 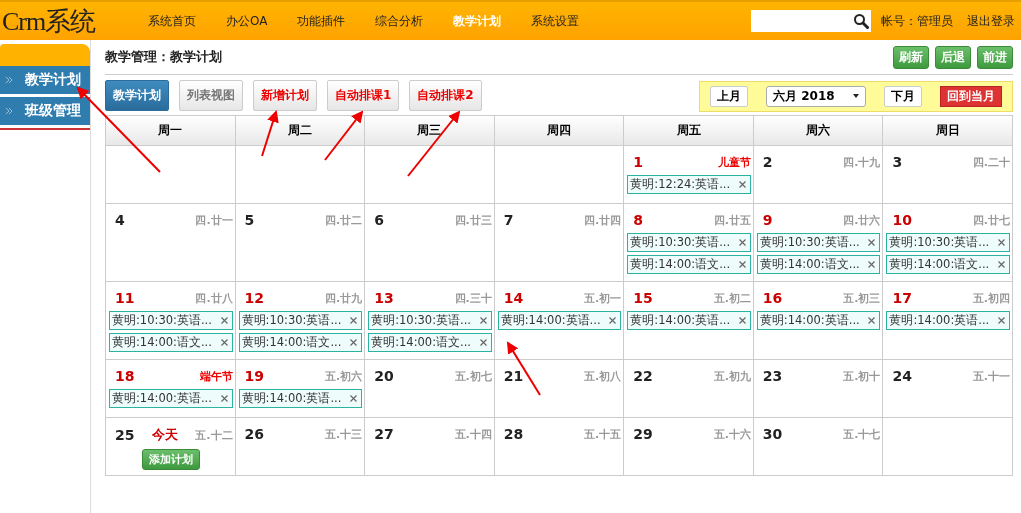 I want to click on day-number: 25, so click(x=125, y=435).